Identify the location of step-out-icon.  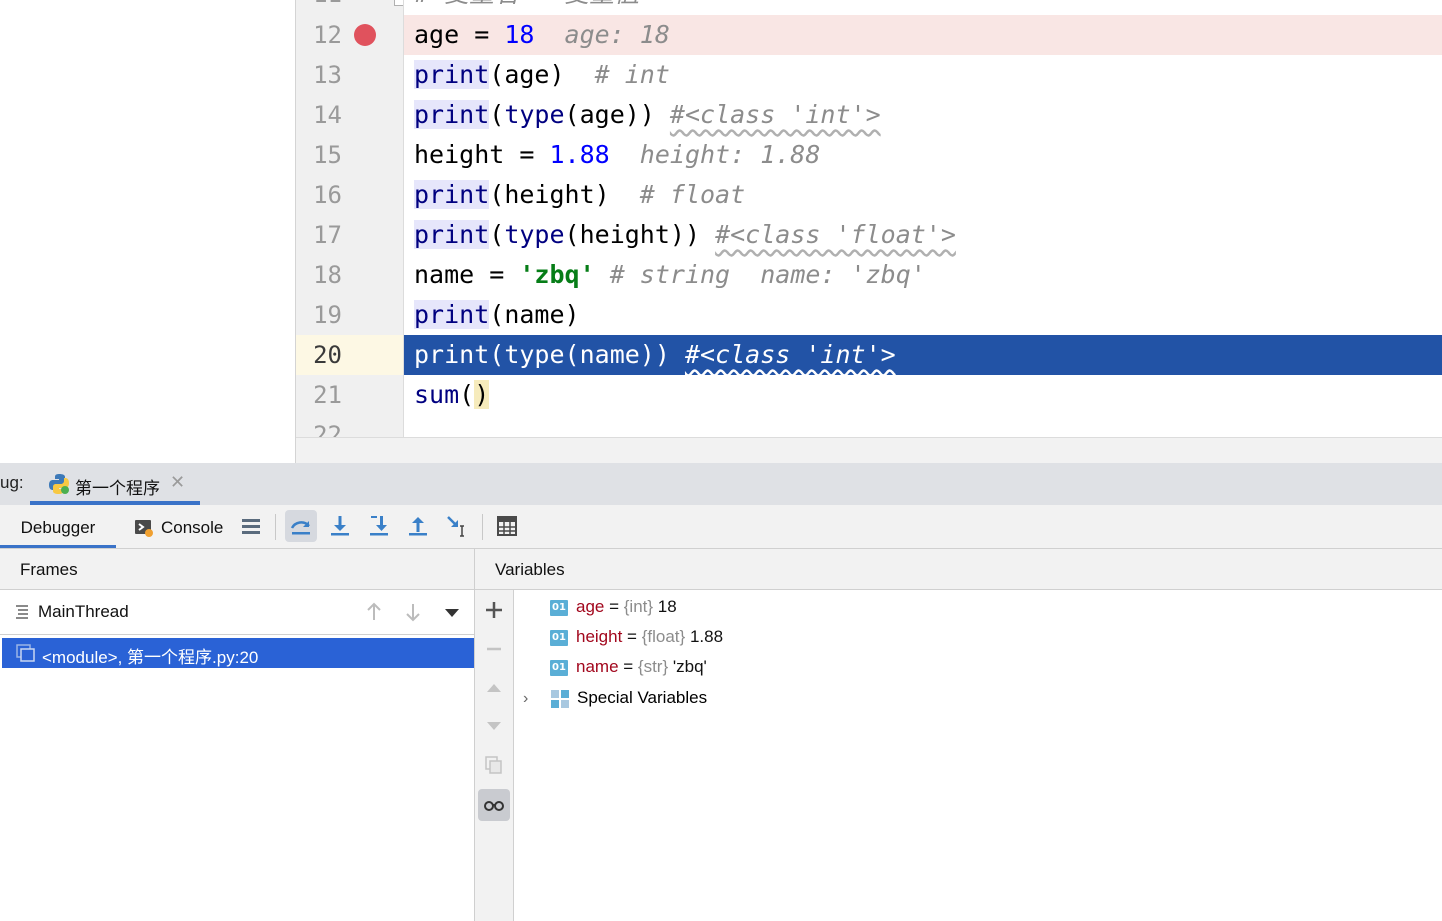
(418, 526).